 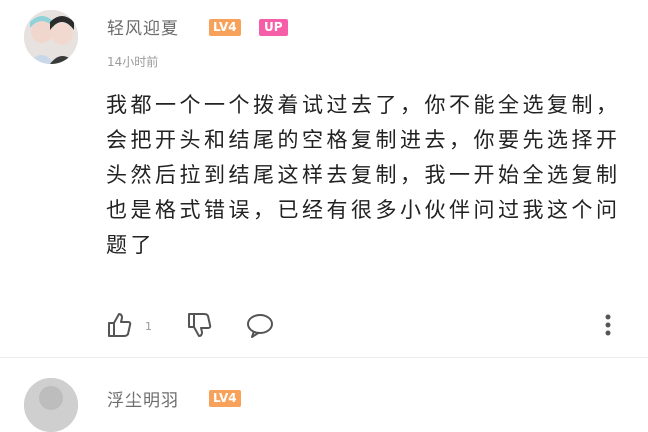 I want to click on comment-username: 轻风迎夏, so click(x=143, y=26).